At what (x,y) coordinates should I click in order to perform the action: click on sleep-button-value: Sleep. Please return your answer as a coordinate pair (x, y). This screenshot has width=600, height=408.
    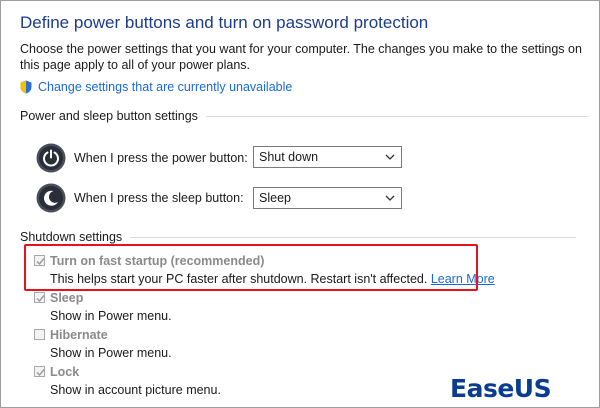
    Looking at the image, I should click on (275, 198).